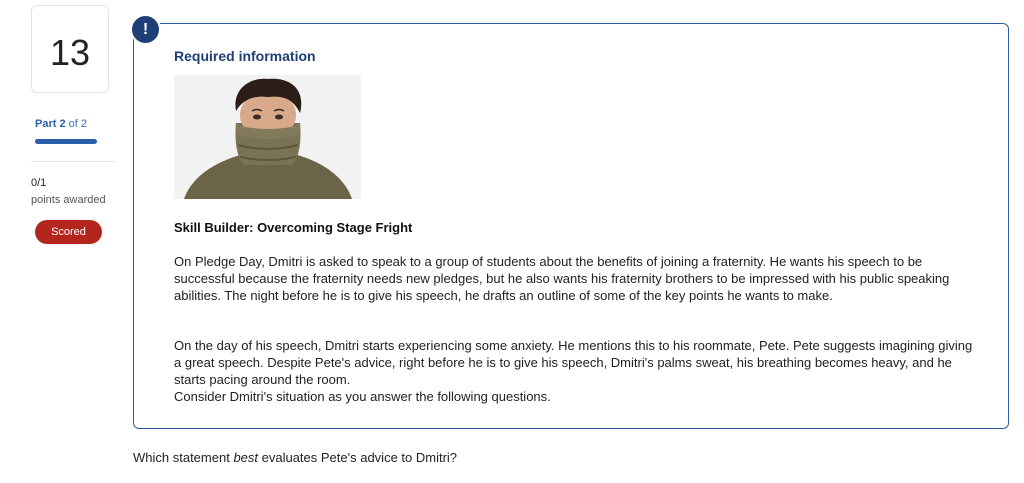 This screenshot has height=483, width=1024. Describe the element at coordinates (70, 52) in the screenshot. I see `question-number: 13` at that location.